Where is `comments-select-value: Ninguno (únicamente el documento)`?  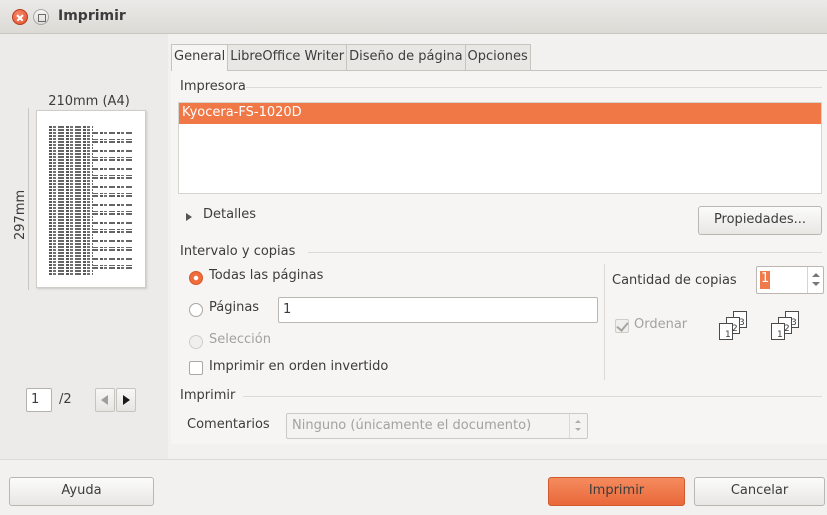 comments-select-value: Ninguno (únicamente el documento) is located at coordinates (412, 425).